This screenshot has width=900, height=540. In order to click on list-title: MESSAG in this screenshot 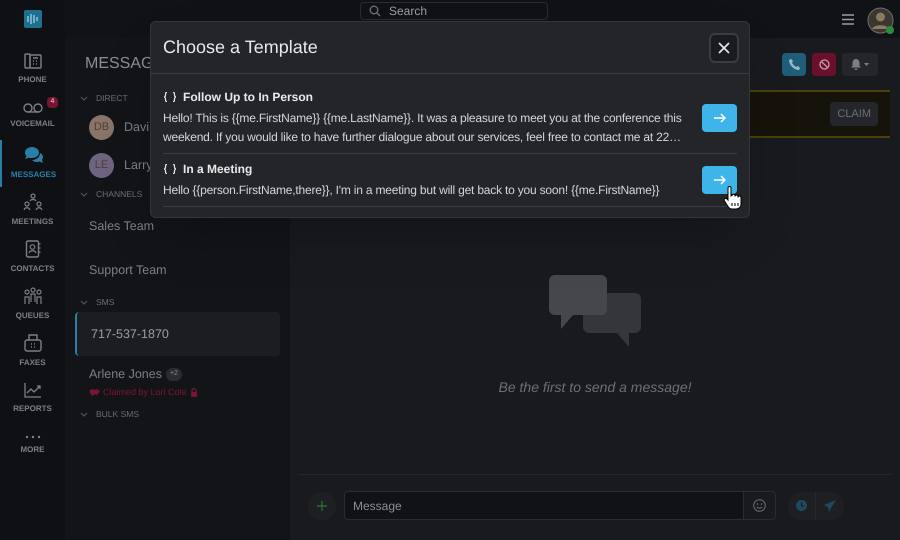, I will do `click(119, 64)`.